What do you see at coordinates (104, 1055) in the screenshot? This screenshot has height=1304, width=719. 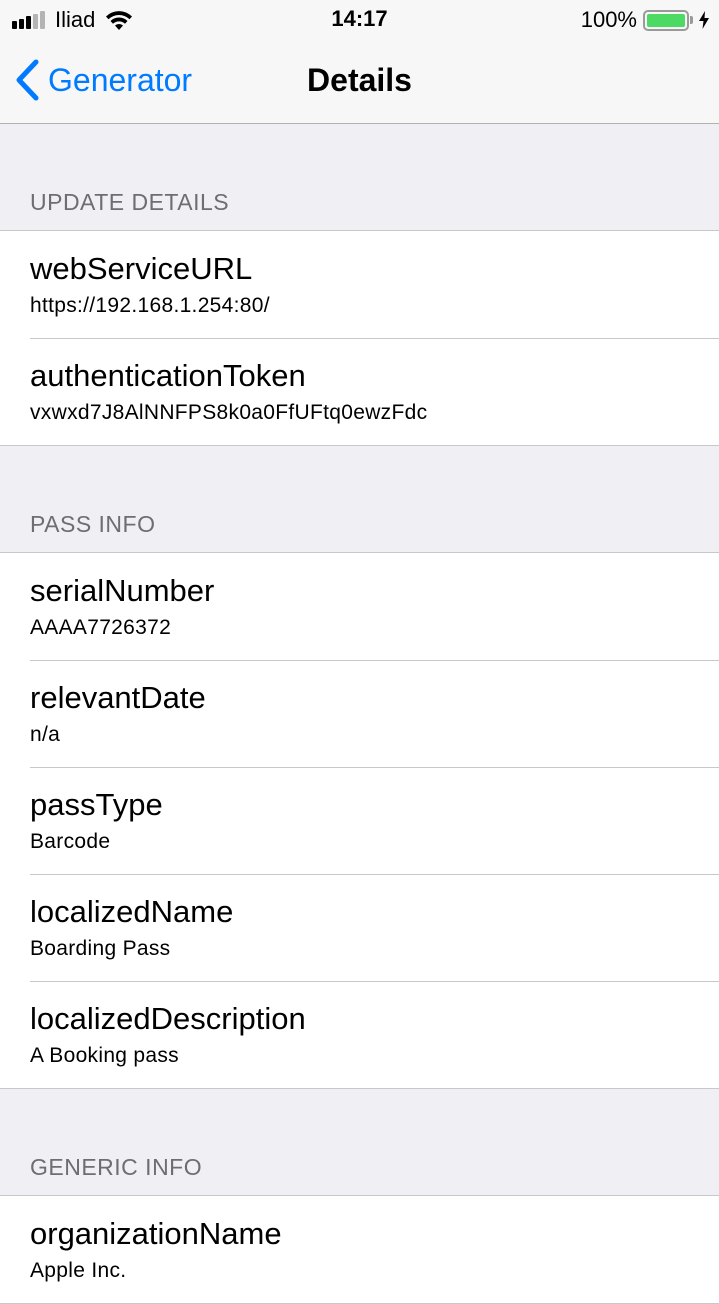 I see `row-value: A Booking pass` at bounding box center [104, 1055].